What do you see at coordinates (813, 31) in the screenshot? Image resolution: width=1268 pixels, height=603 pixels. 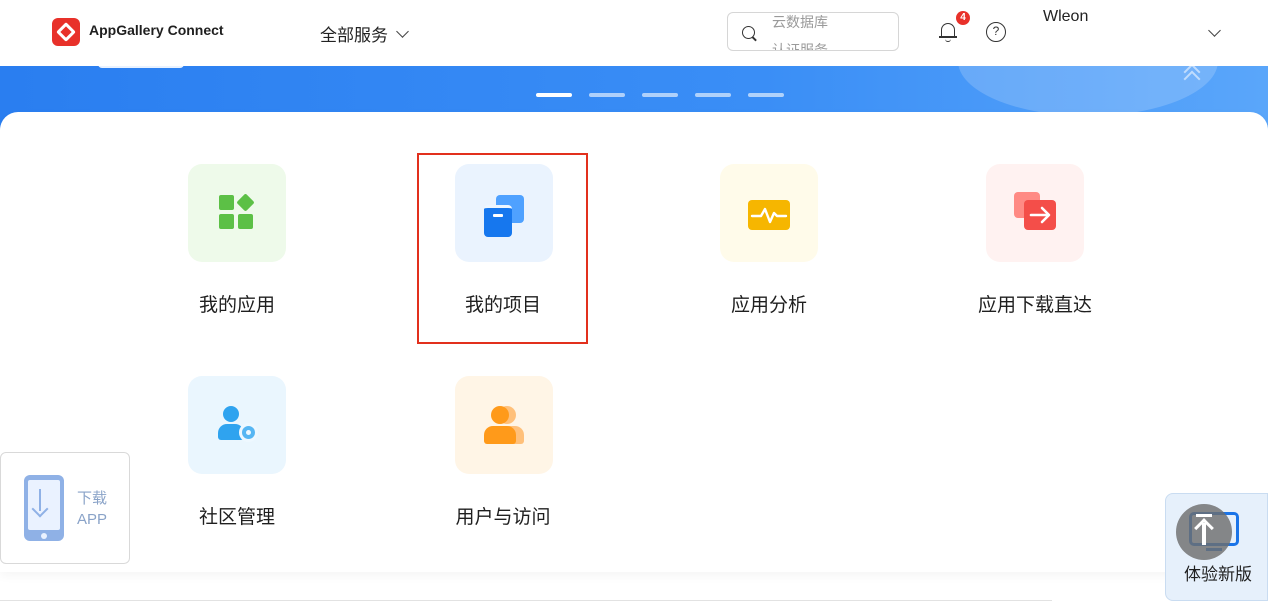 I see `search-box: 云数据库 认证服务` at bounding box center [813, 31].